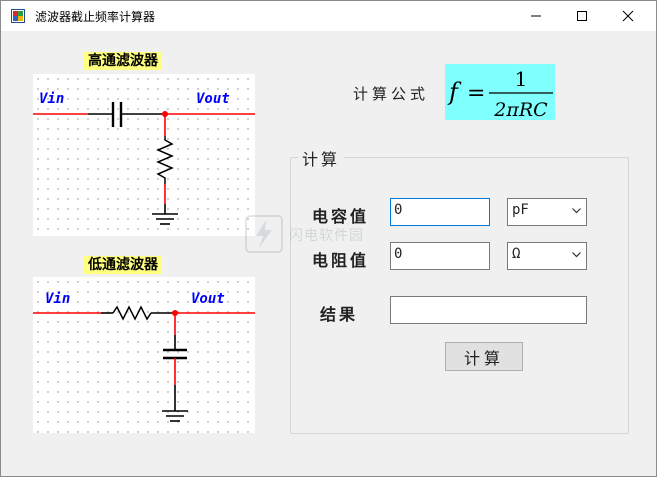 This screenshot has height=477, width=657. I want to click on close-button, so click(628, 16).